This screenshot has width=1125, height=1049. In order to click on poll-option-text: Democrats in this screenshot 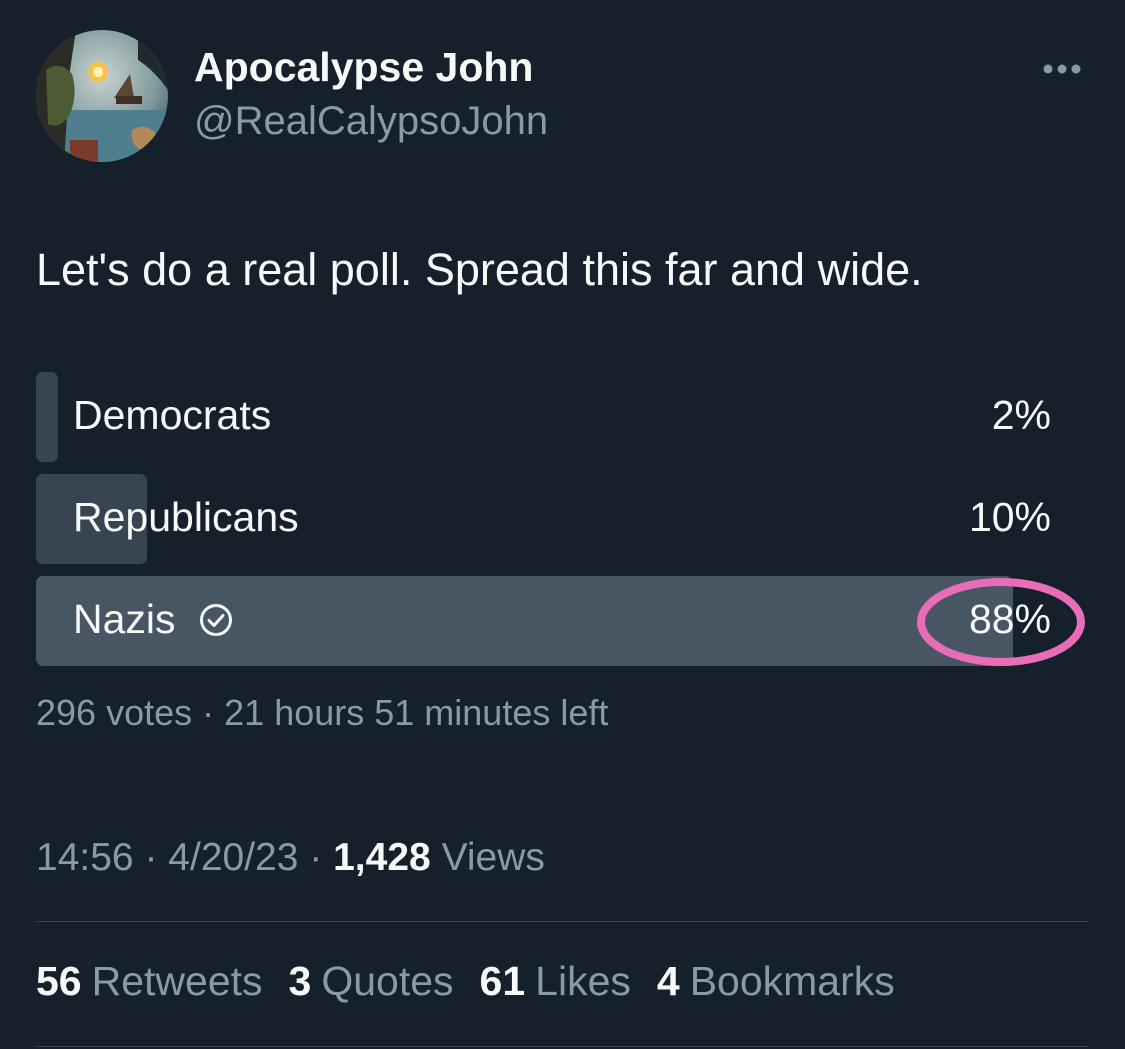, I will do `click(172, 415)`.